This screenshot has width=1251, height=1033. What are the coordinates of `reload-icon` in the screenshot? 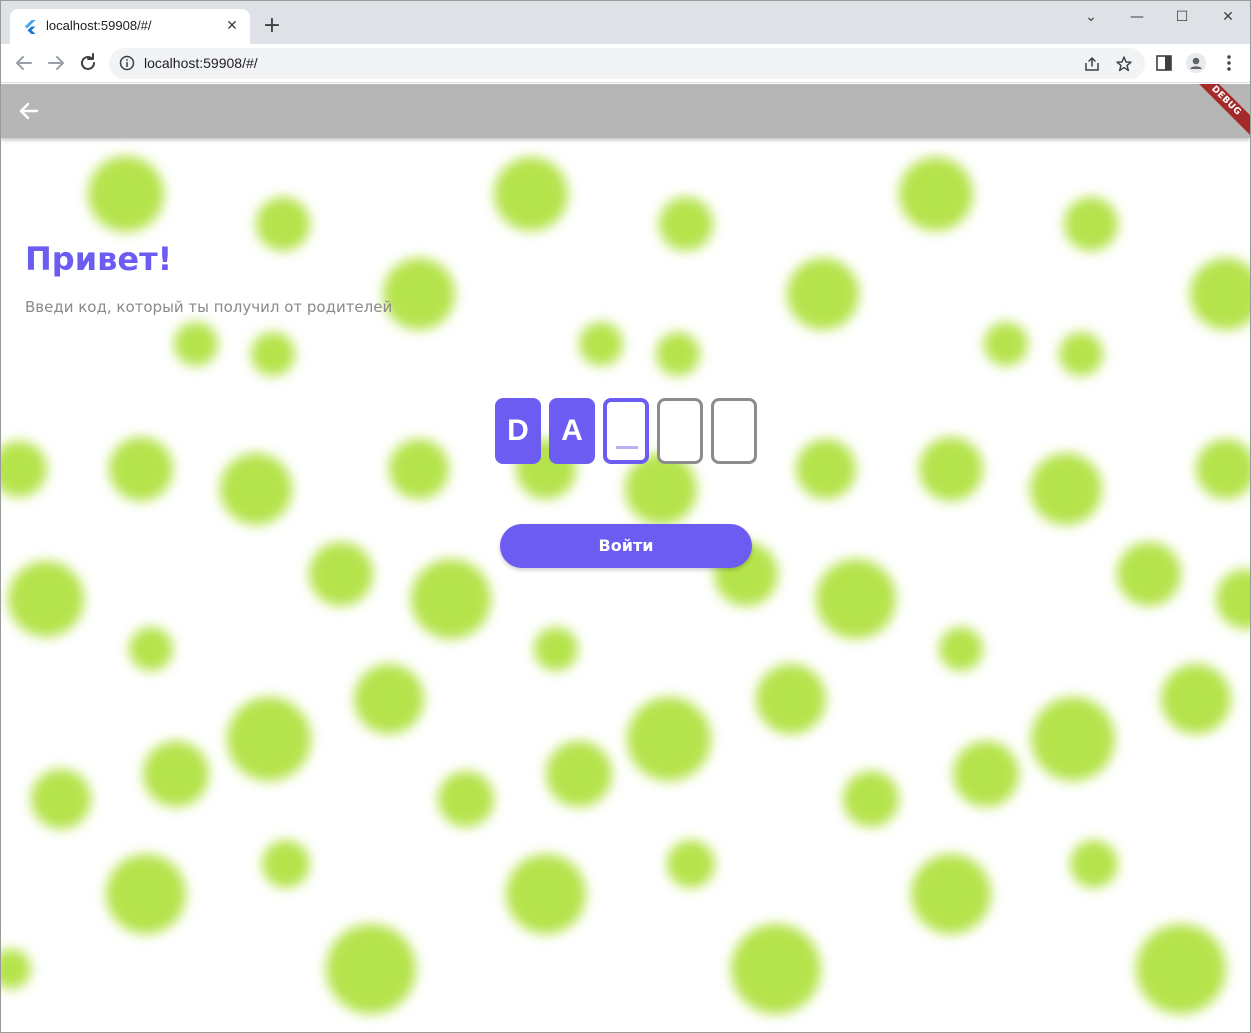 It's located at (88, 63).